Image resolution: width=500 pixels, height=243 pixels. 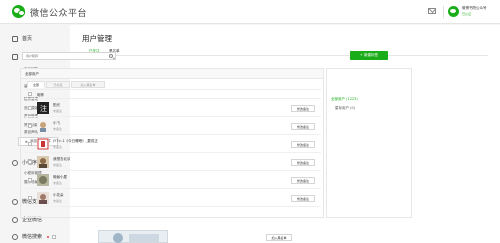 I want to click on sidebar-item-label: 首页, so click(x=27, y=39).